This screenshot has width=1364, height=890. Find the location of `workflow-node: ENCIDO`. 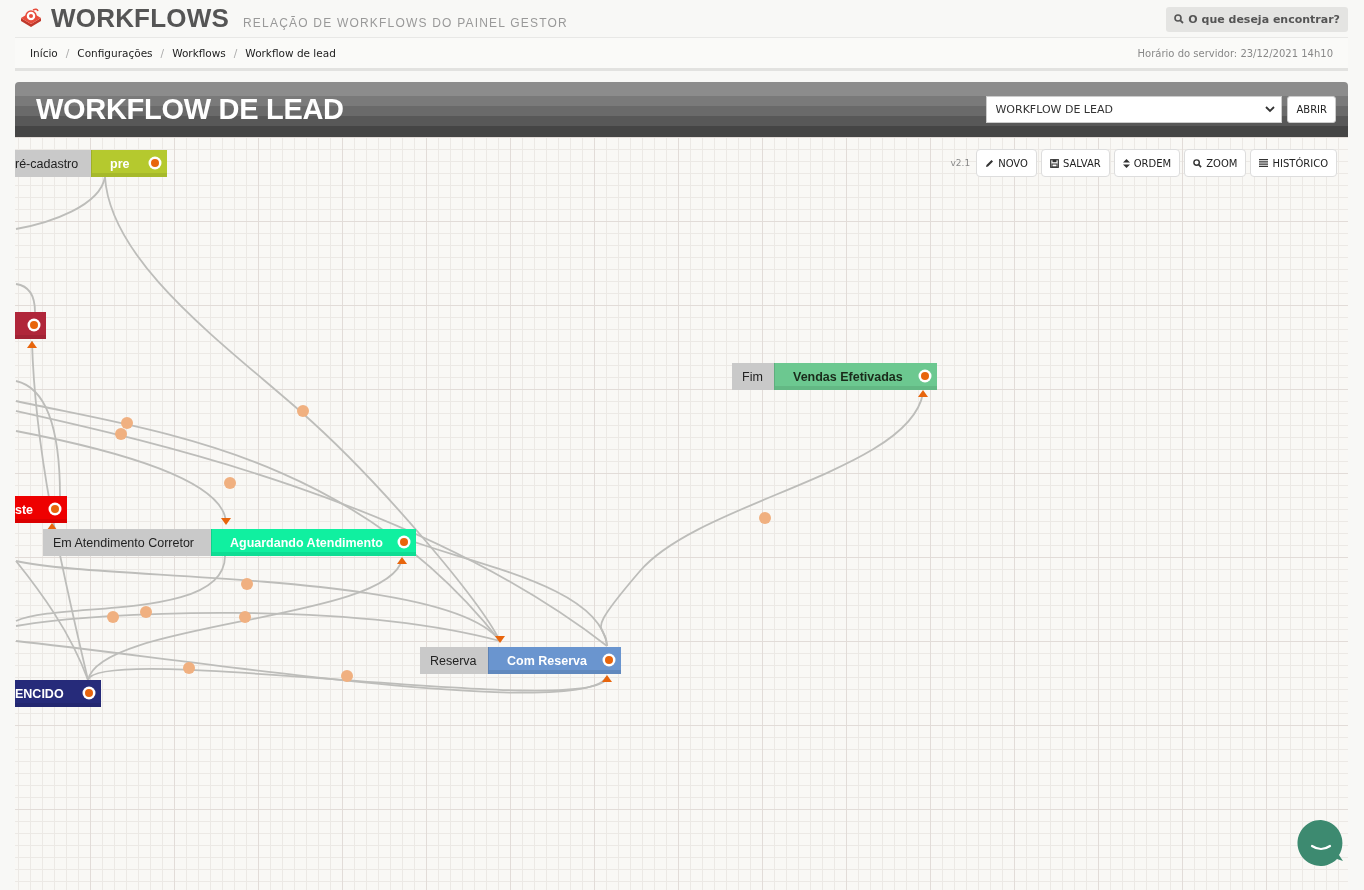

workflow-node: ENCIDO is located at coordinates (58, 693).